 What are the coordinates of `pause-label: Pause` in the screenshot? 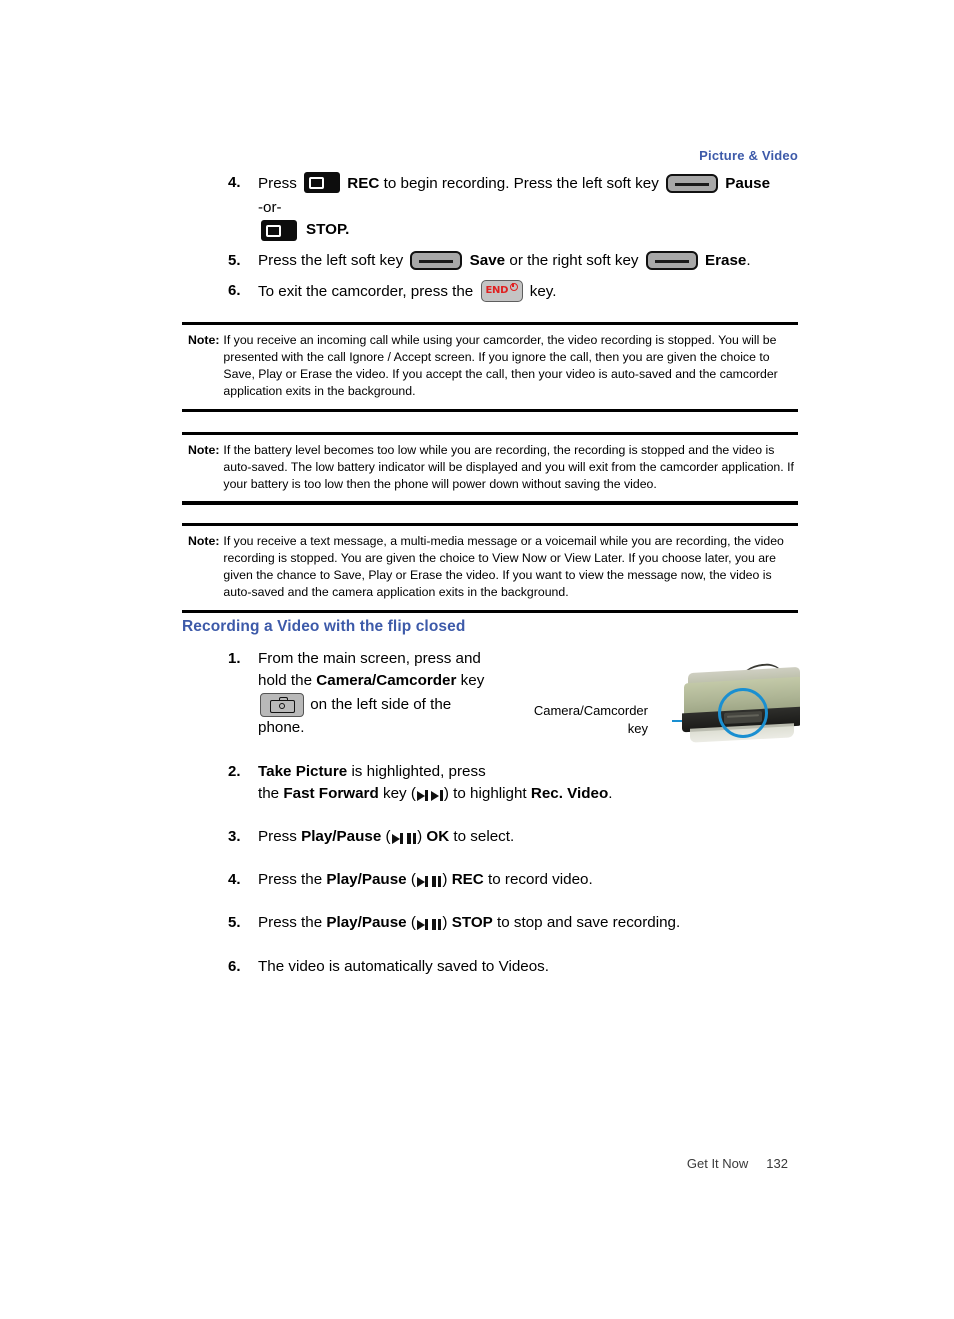 It's located at (748, 183).